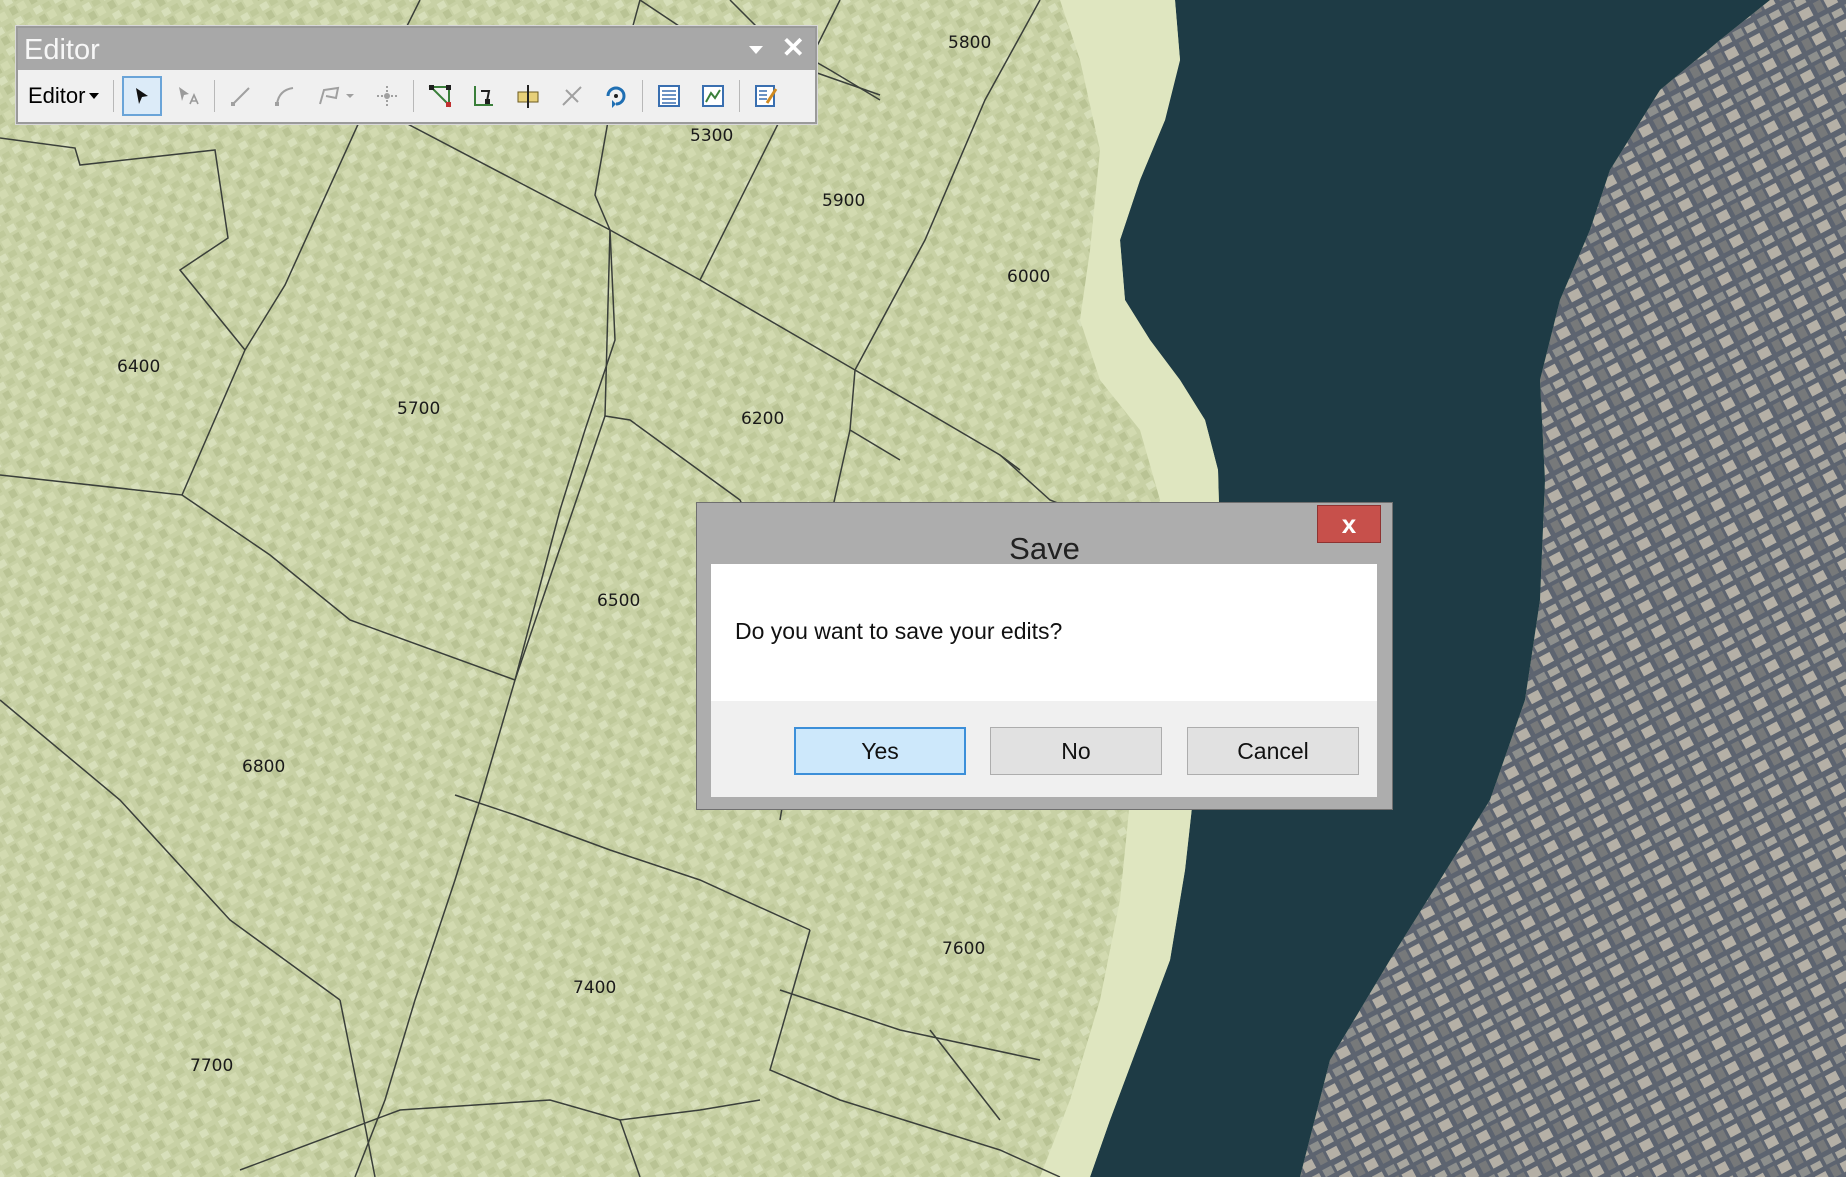  What do you see at coordinates (880, 751) in the screenshot?
I see `yes-button: Yes` at bounding box center [880, 751].